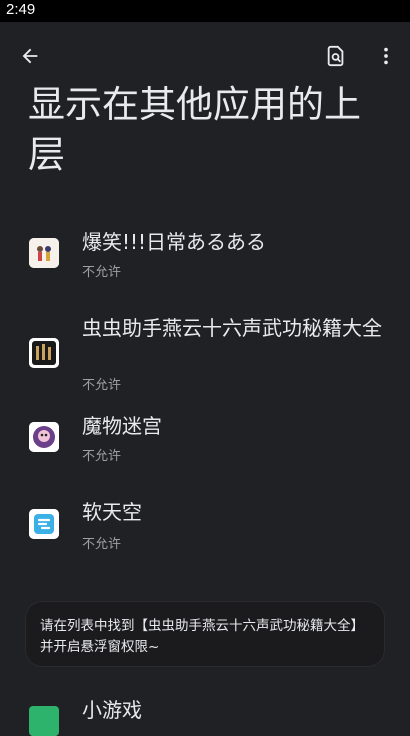  Describe the element at coordinates (232, 328) in the screenshot. I see `app-name: 虫虫助手燕云十六声武功秘籍大全` at that location.